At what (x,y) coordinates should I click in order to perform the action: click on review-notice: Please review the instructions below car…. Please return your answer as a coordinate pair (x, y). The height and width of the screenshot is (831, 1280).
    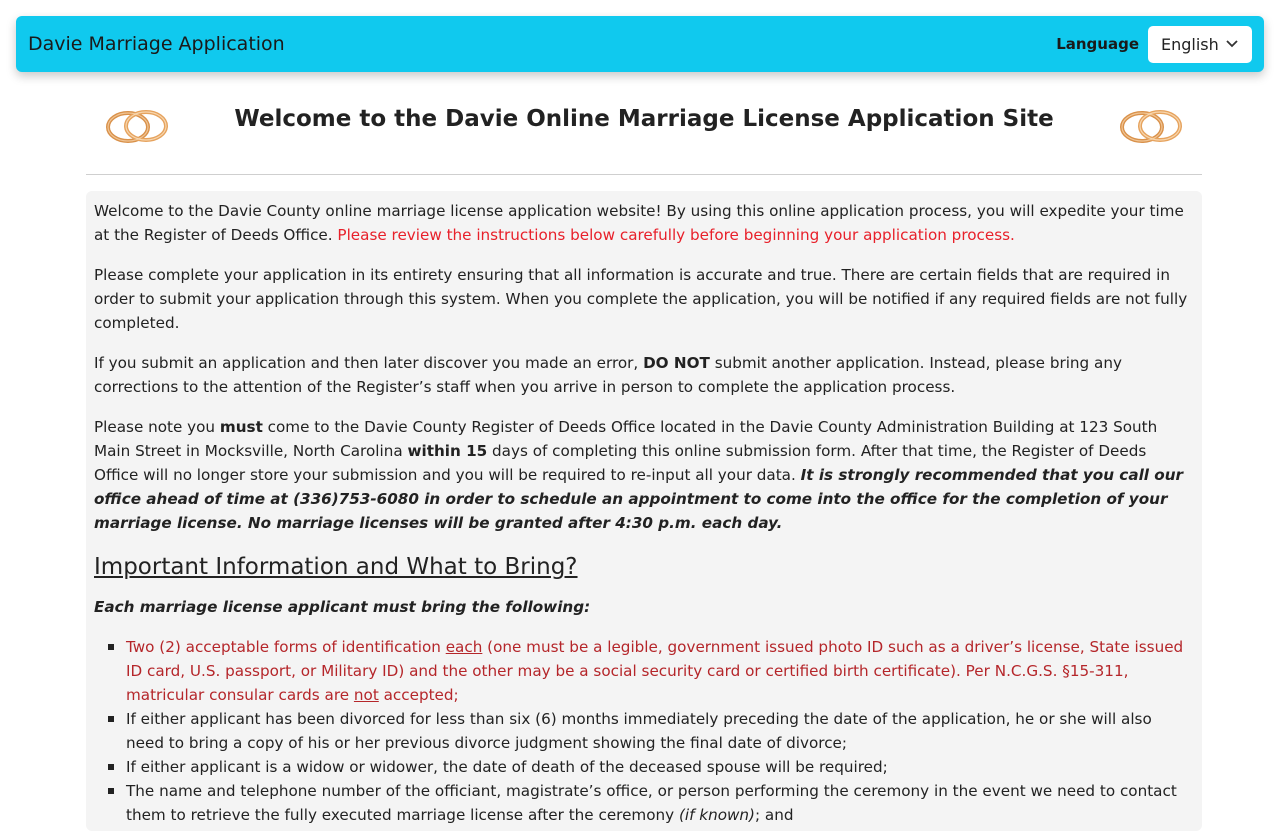
    Looking at the image, I should click on (676, 235).